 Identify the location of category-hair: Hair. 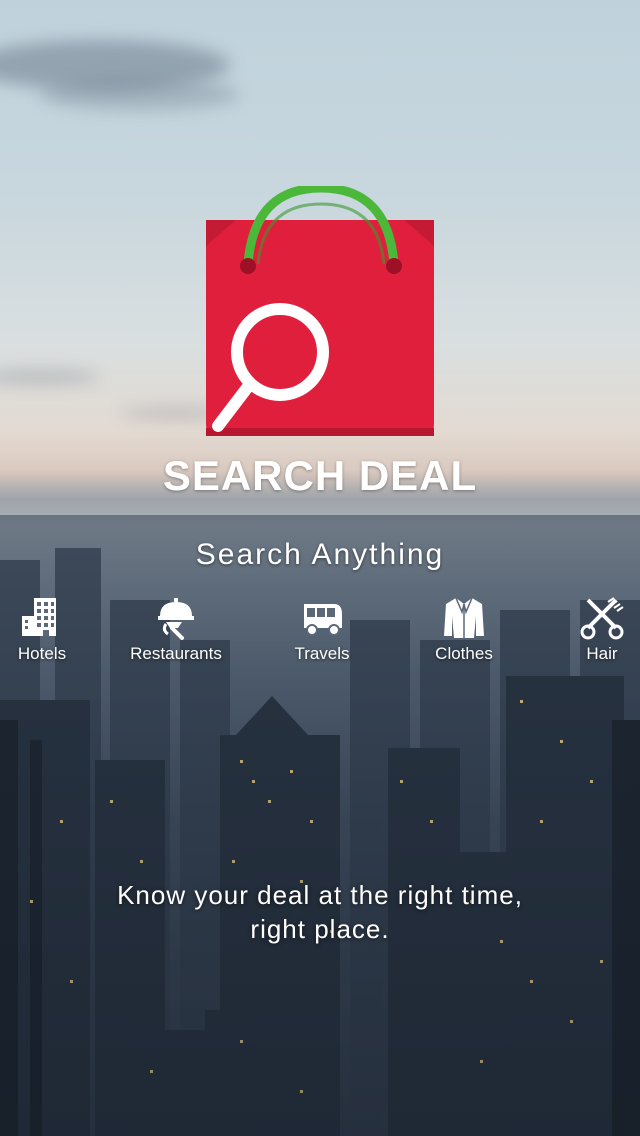
(591, 629).